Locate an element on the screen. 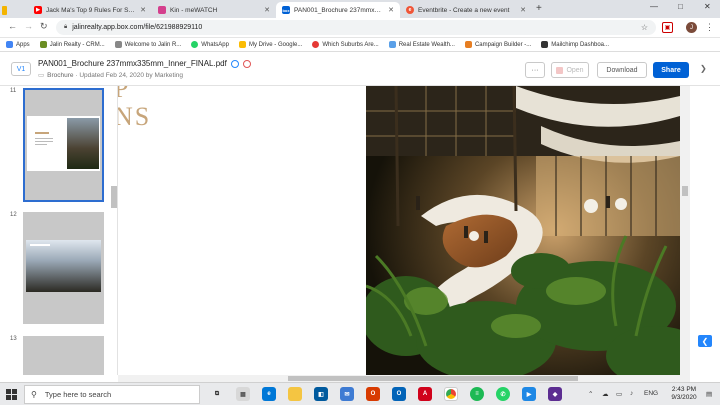 This screenshot has height=405, width=720. menu-kebab-icon: ⋮ is located at coordinates (709, 27).